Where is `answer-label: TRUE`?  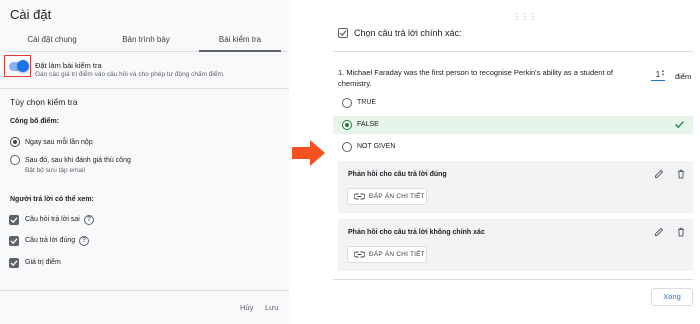 answer-label: TRUE is located at coordinates (367, 102).